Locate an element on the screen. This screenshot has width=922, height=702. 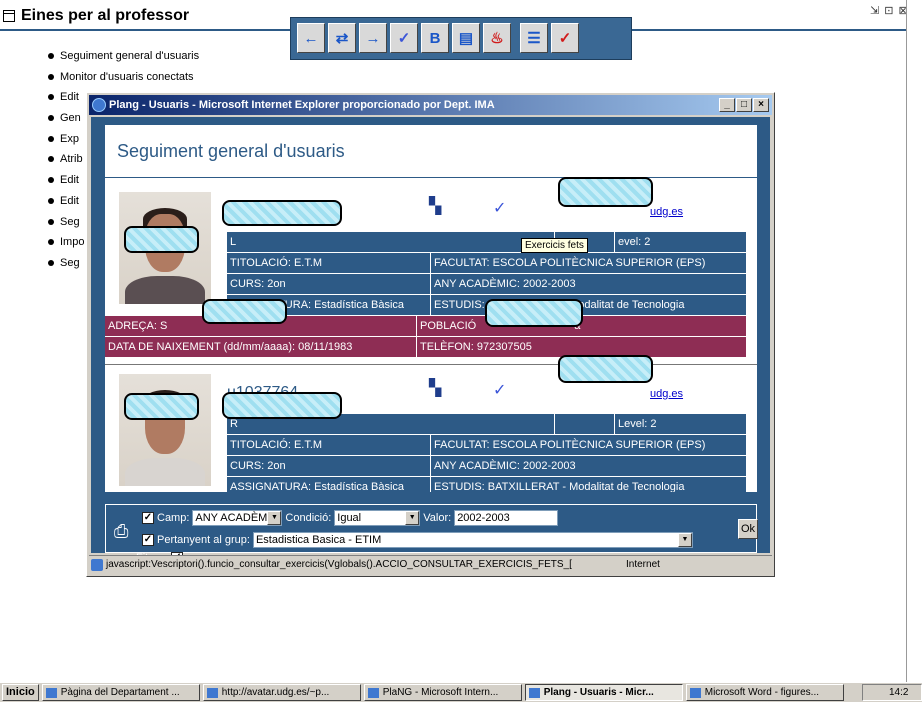
address-row: ADREÇA: S POBLACIÓa is located at coordinates (426, 326).